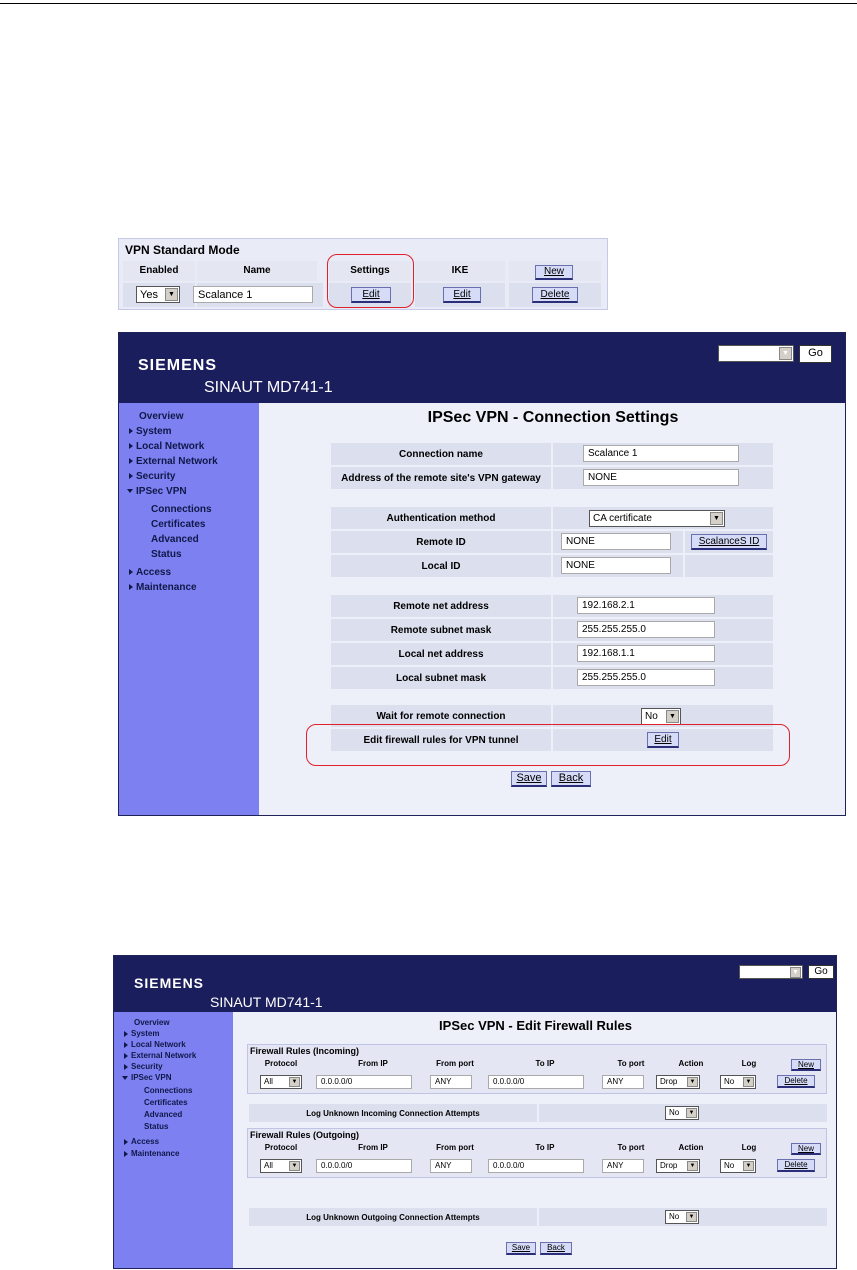  What do you see at coordinates (441, 654) in the screenshot?
I see `local-net-label: Local net address` at bounding box center [441, 654].